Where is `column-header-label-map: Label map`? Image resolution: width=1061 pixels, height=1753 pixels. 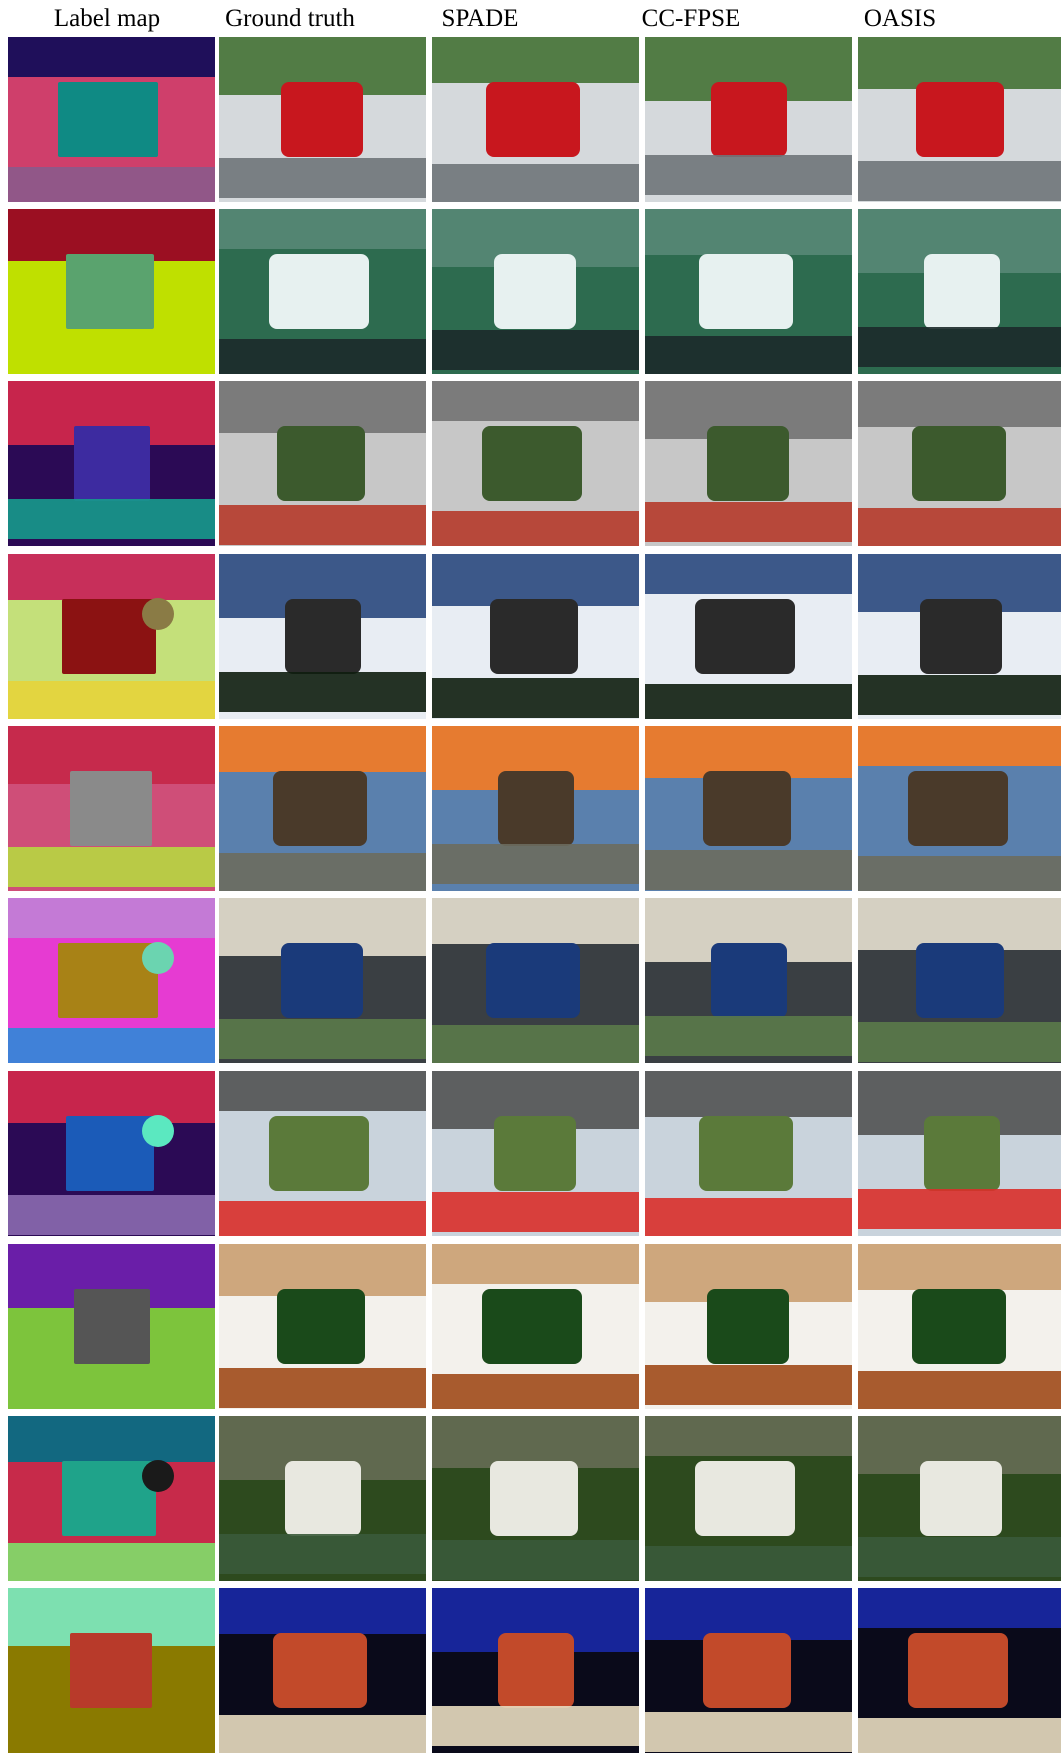
column-header-label-map: Label map is located at coordinates (107, 18).